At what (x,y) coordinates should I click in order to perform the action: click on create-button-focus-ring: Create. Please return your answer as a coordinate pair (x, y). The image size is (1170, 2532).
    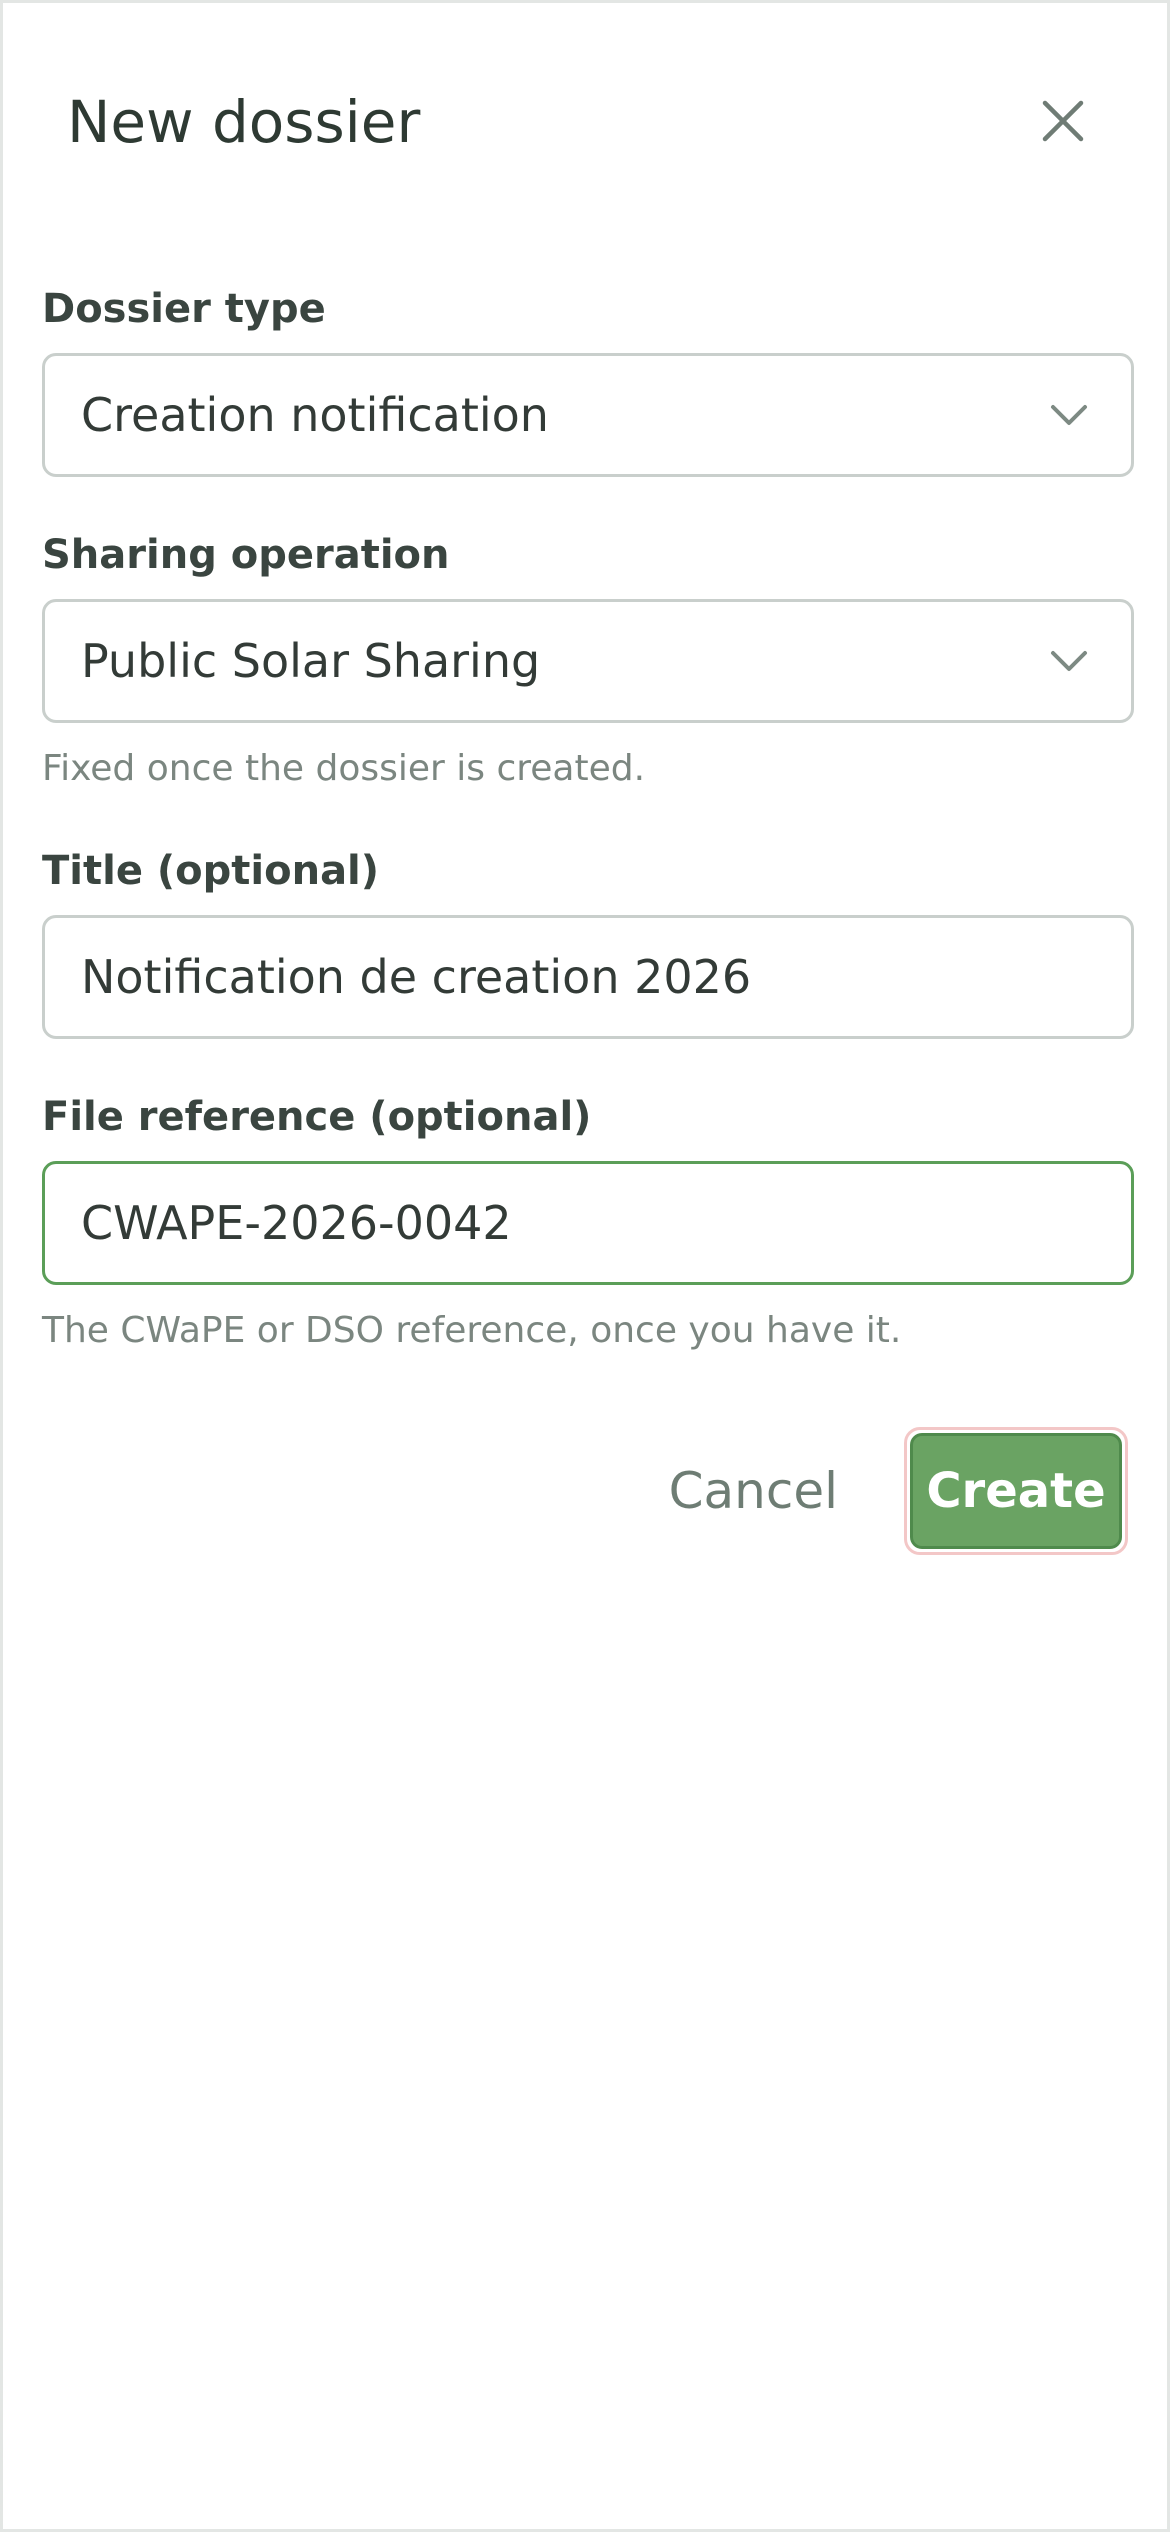
    Looking at the image, I should click on (1016, 1491).